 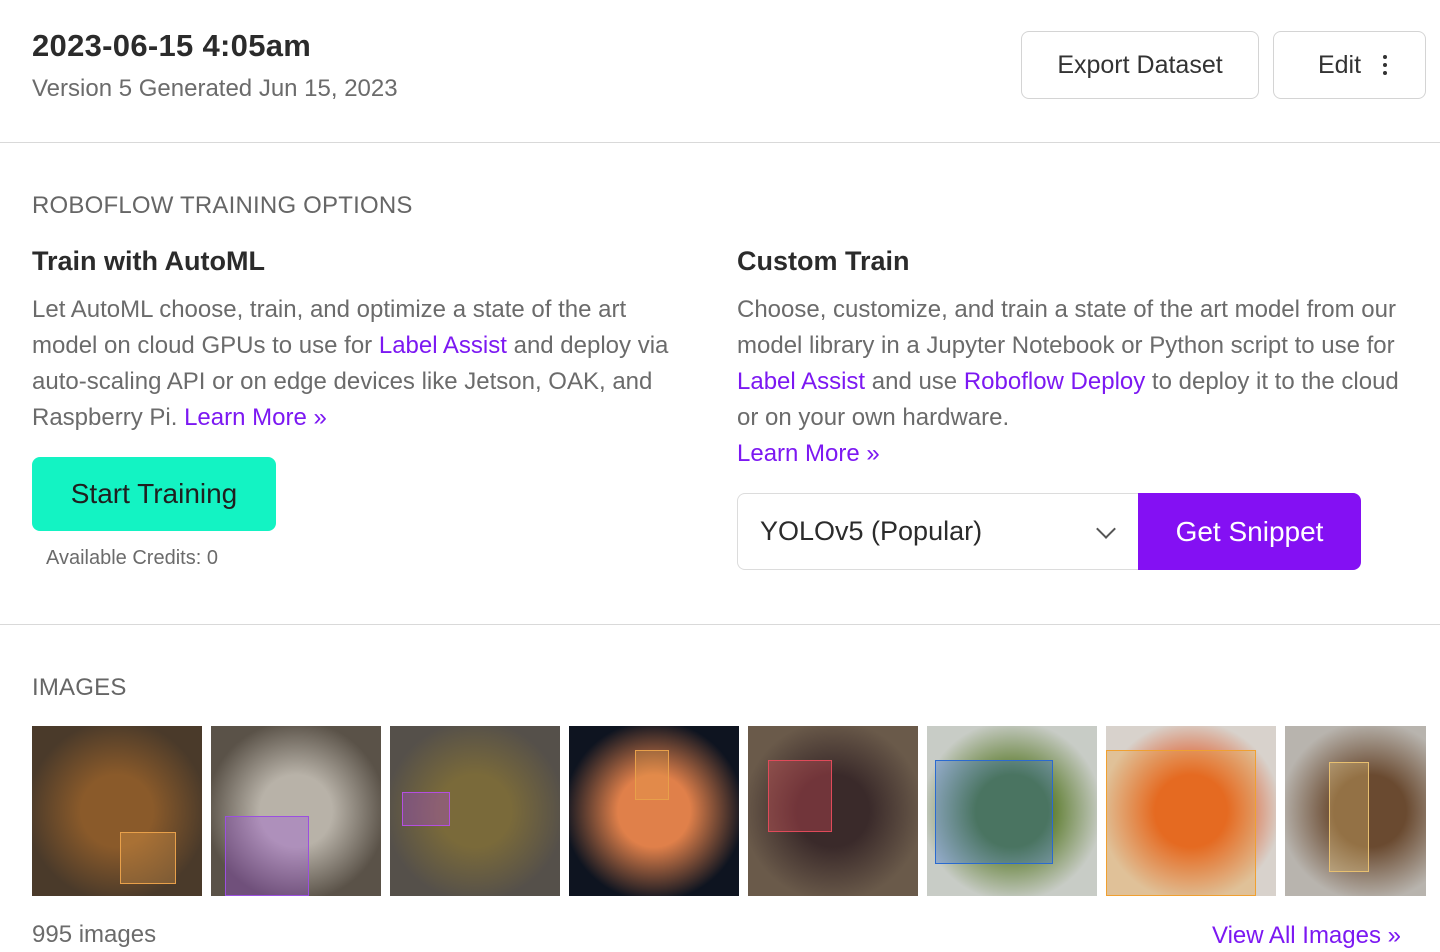 What do you see at coordinates (296, 811) in the screenshot?
I see `thumb-rice-dishes` at bounding box center [296, 811].